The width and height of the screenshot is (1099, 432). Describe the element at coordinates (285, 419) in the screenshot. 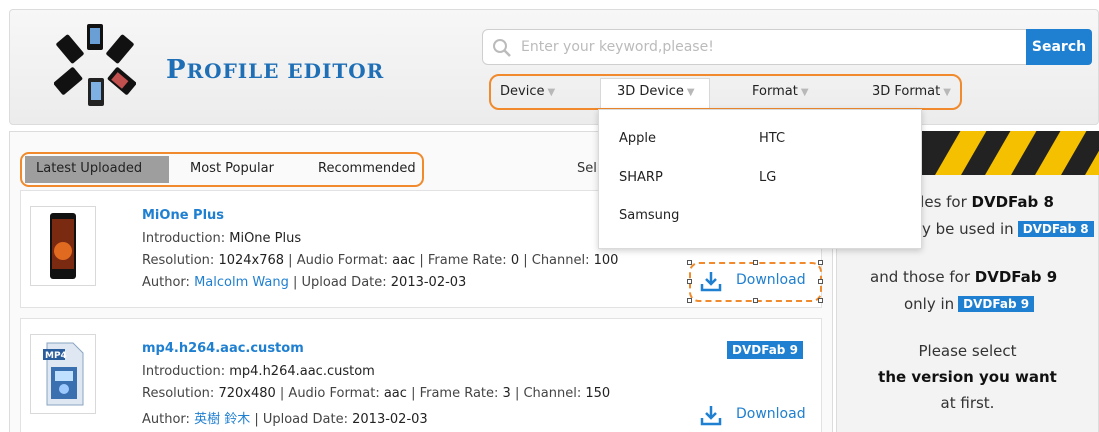

I see `item-author: Author: 英樹 鈴木 | Upload Date: 2013-02-03` at that location.